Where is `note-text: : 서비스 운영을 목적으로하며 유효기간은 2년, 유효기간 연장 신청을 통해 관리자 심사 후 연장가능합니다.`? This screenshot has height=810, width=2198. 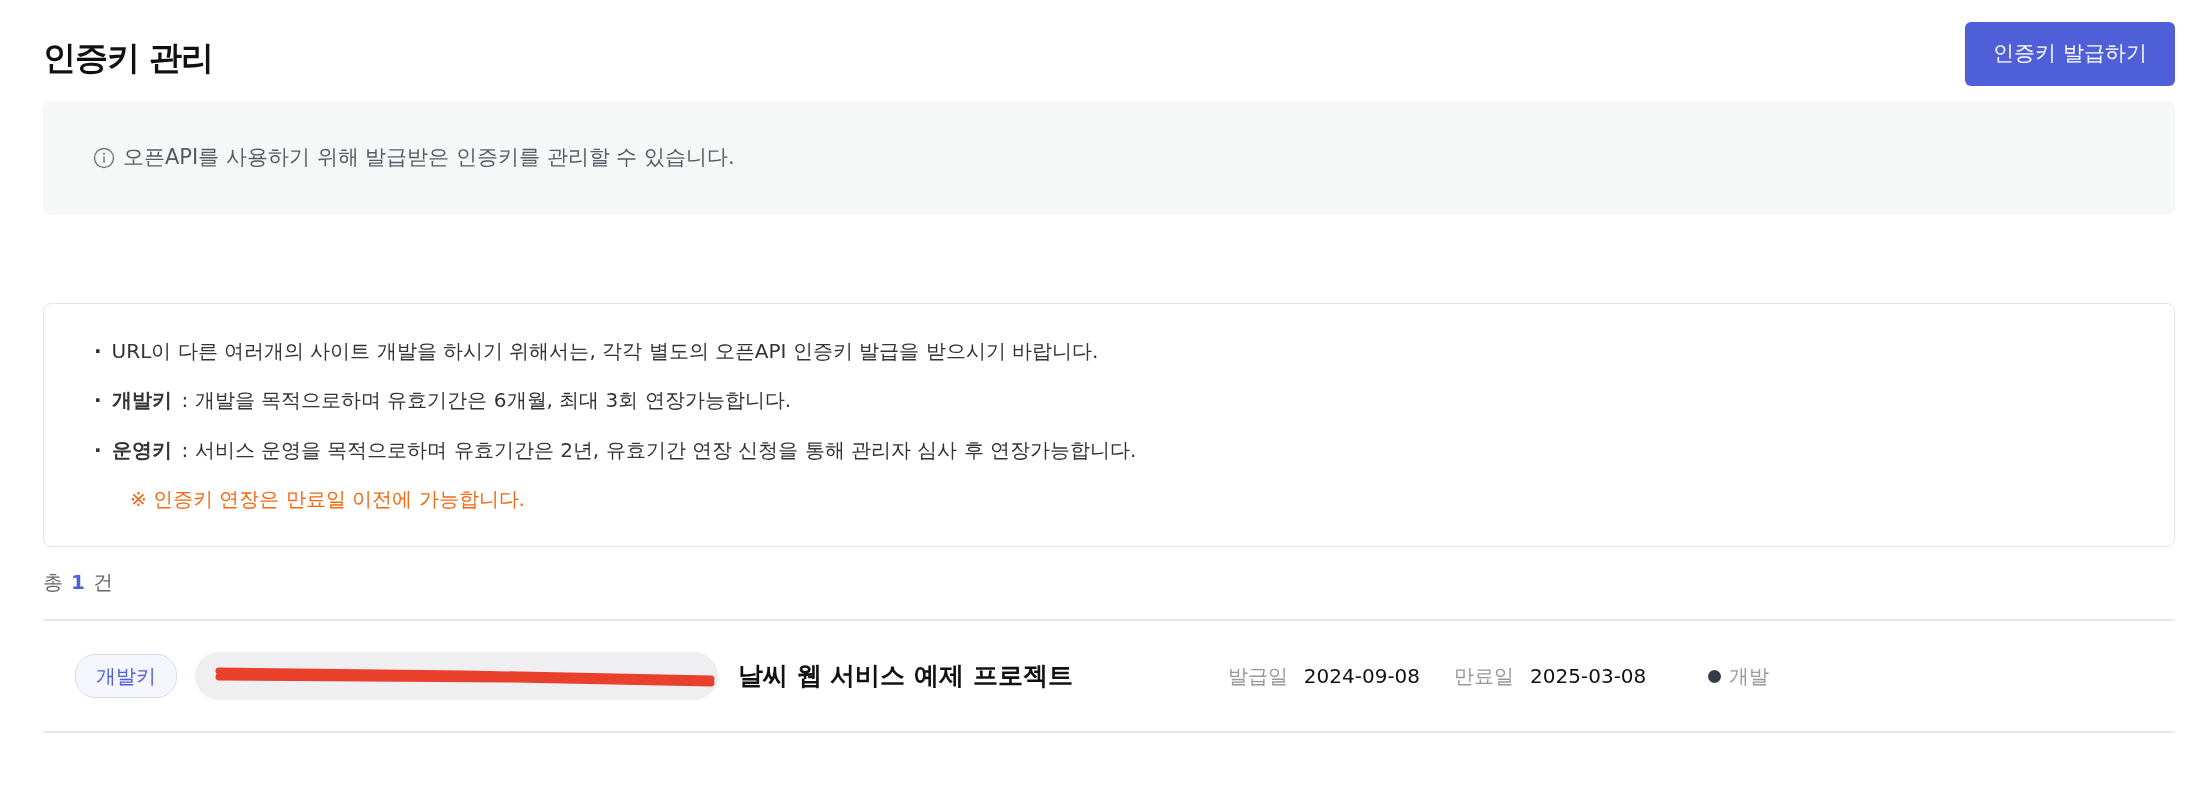
note-text: : 서비스 운영을 목적으로하며 유효기간은 2년, 유효기간 연장 신청을 통해 관리자 심사 후 연장가능합니다. is located at coordinates (659, 450).